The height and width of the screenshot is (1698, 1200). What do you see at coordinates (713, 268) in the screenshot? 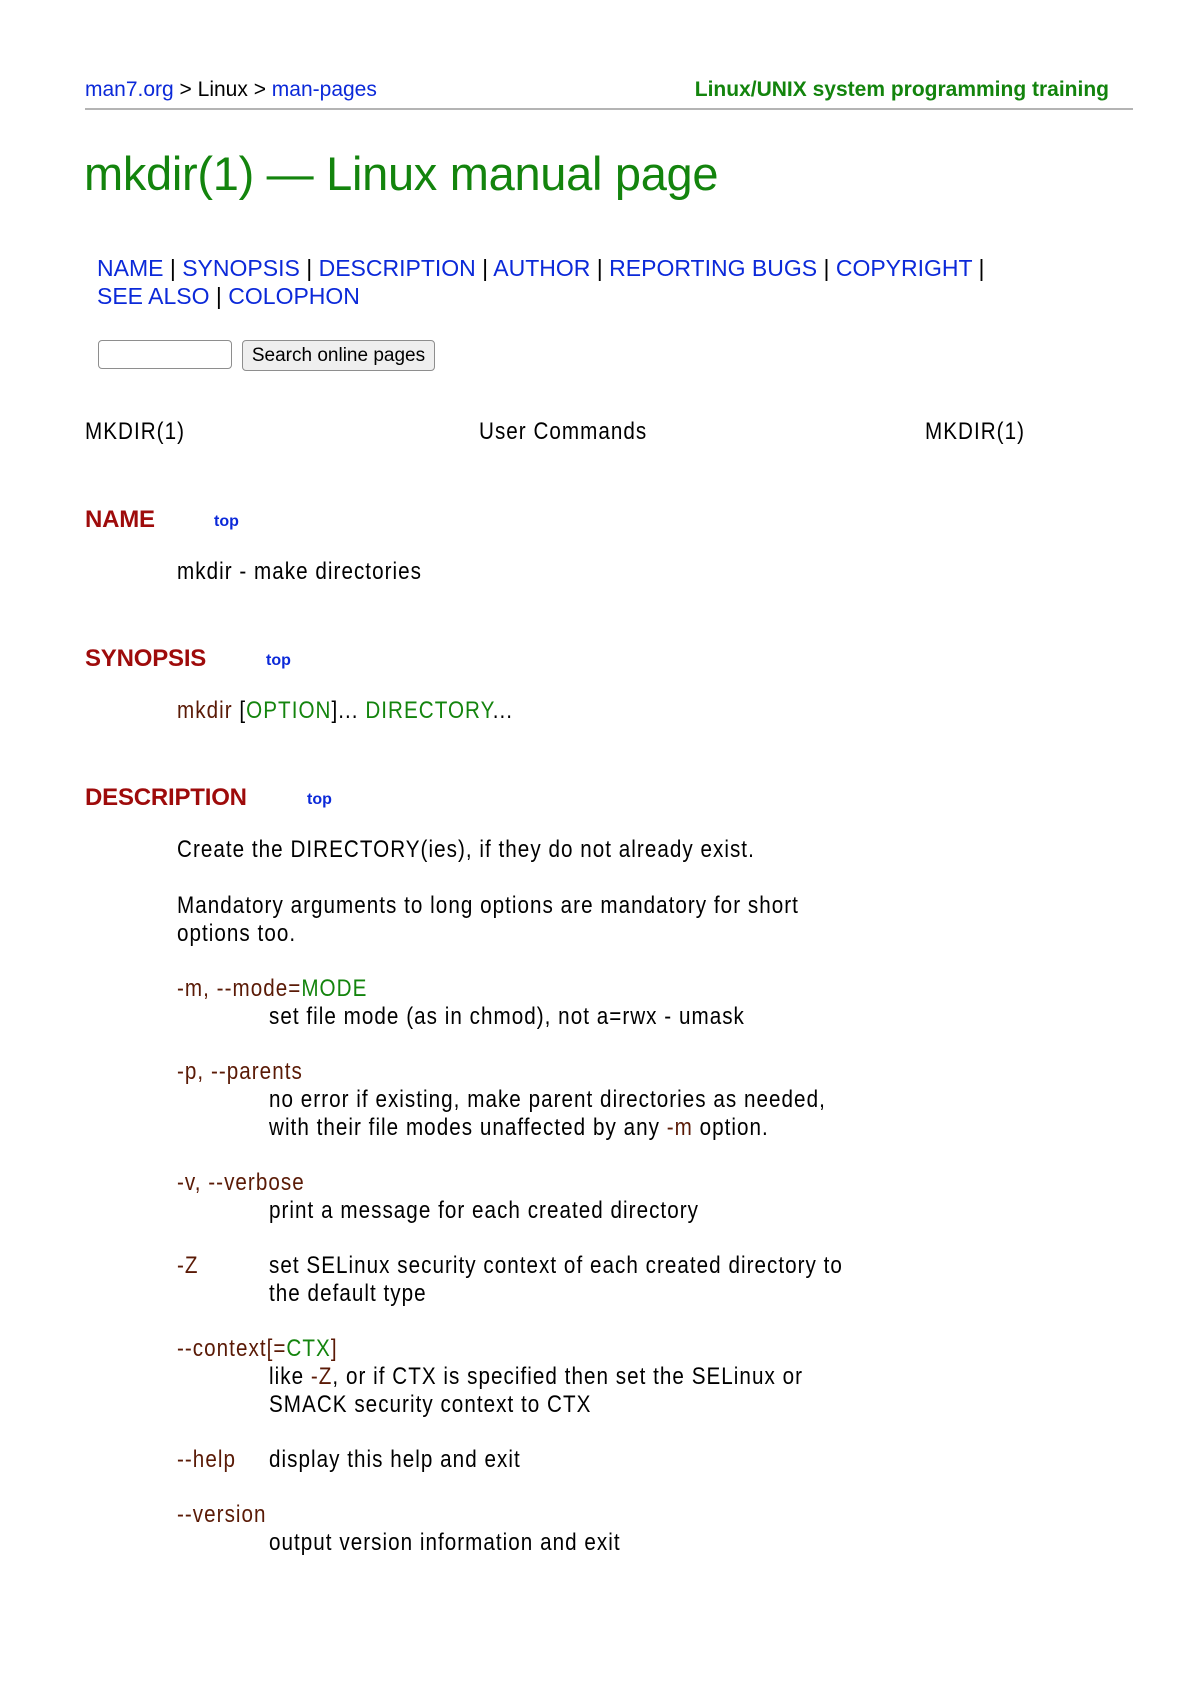
I see `toc-link-reporting-bugs: REPORTING BUGS` at bounding box center [713, 268].